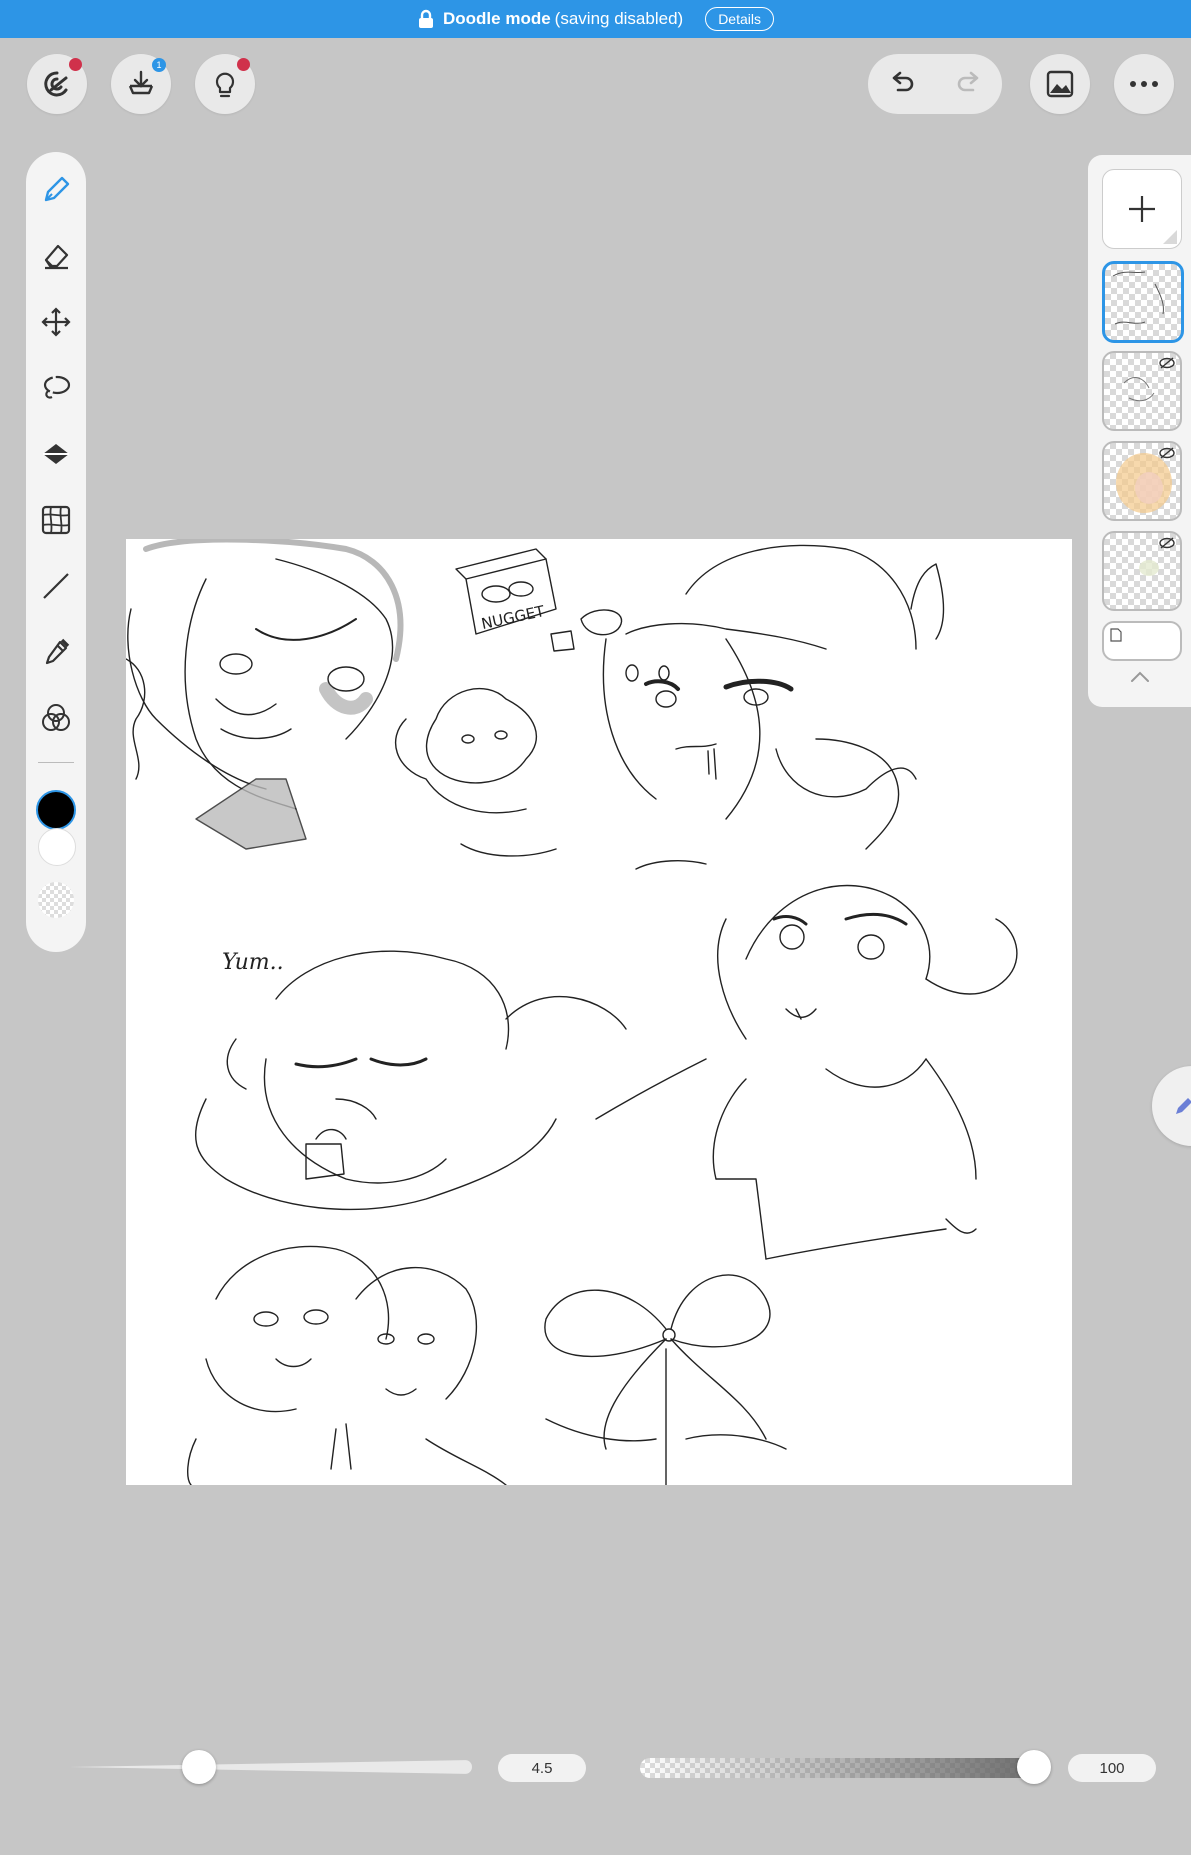  I want to click on nugget-label: NUGGET, so click(513, 617).